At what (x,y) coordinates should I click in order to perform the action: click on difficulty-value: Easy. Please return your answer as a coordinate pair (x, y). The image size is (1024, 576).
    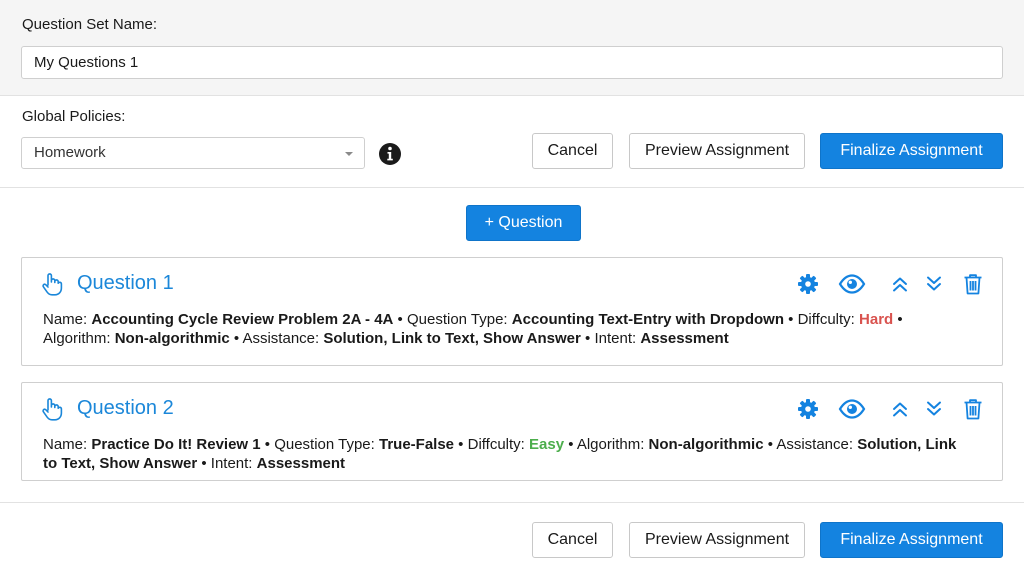
    Looking at the image, I should click on (547, 444).